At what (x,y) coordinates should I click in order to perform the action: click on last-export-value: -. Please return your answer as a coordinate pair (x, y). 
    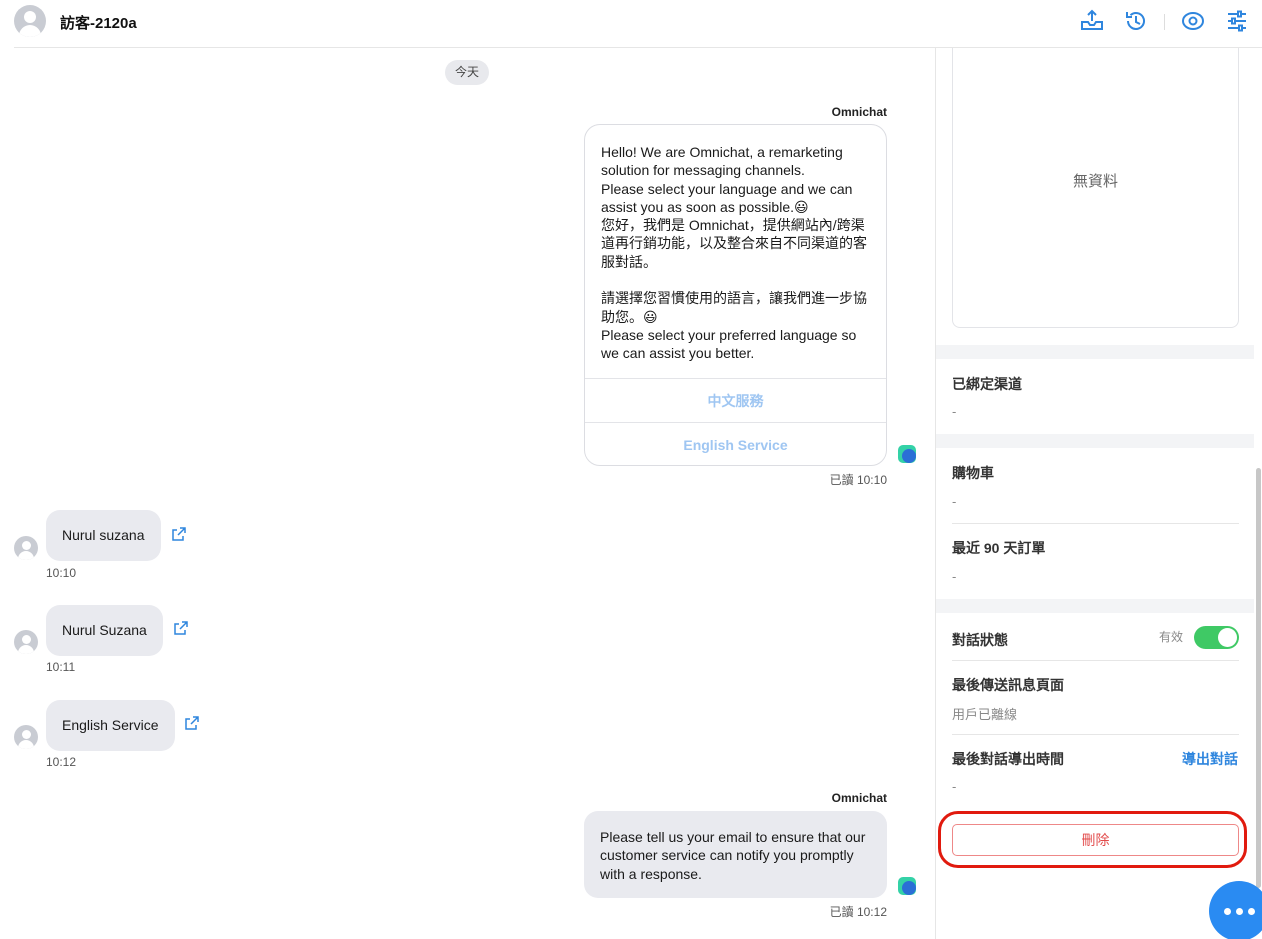
    Looking at the image, I should click on (954, 786).